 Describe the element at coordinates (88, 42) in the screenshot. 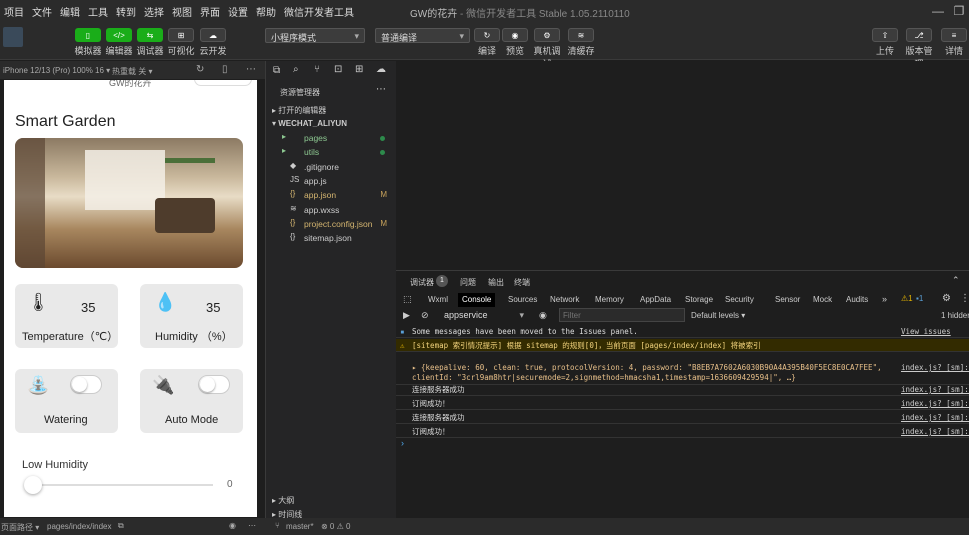

I see `simulator-button: ▯ 模拟器` at that location.